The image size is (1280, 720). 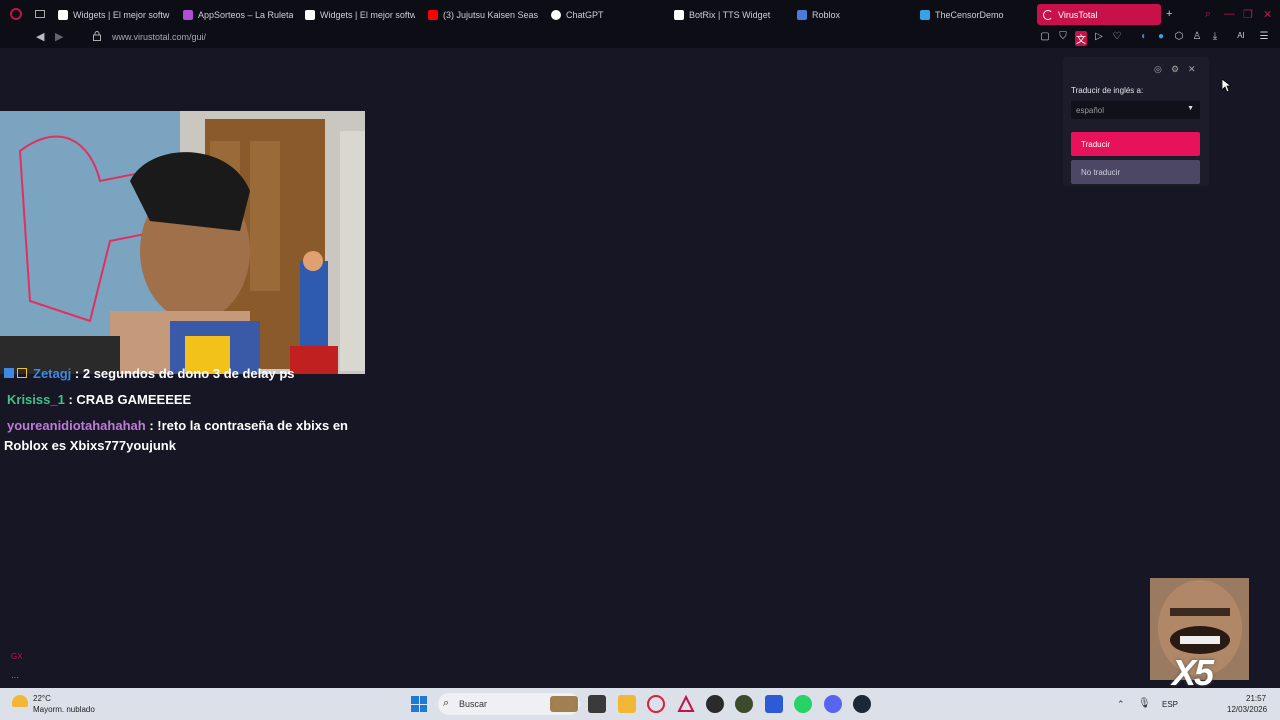 What do you see at coordinates (715, 704) in the screenshot?
I see `obs-icon` at bounding box center [715, 704].